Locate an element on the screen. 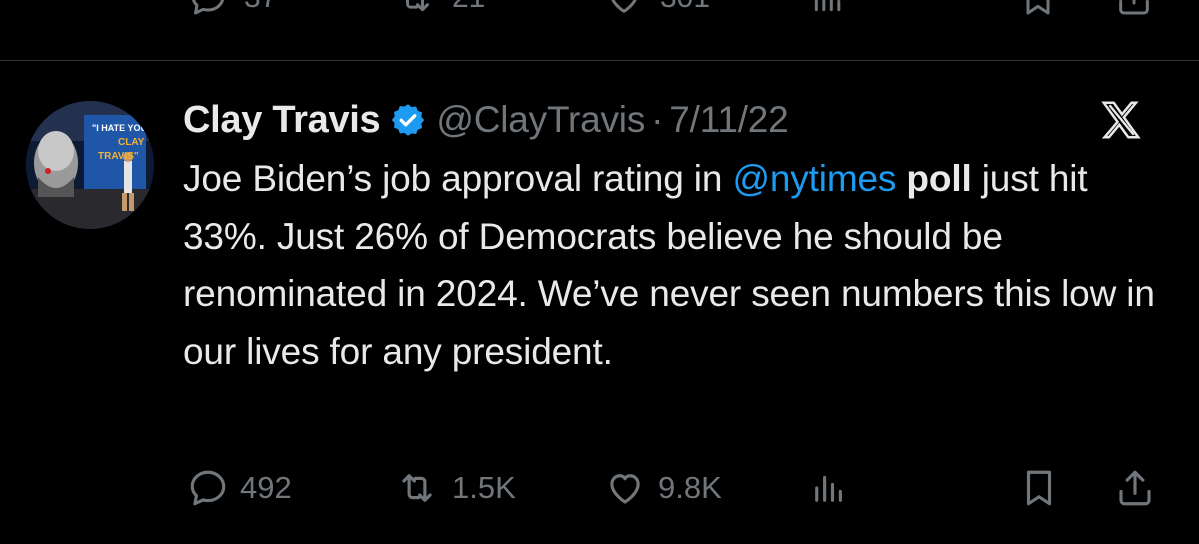 The image size is (1199, 544). tweet-divider is located at coordinates (599, 60).